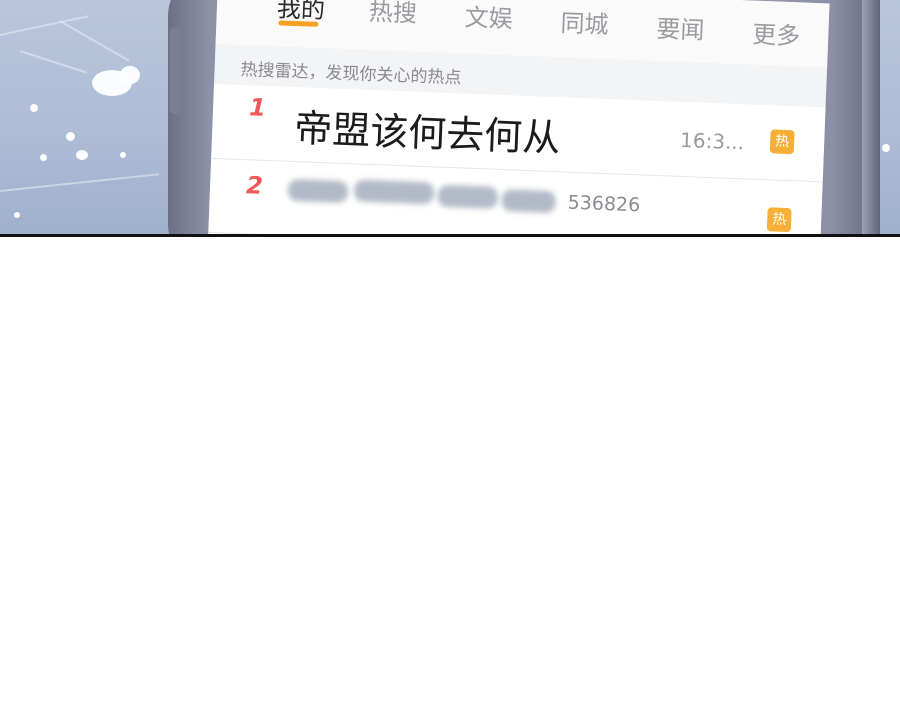  I want to click on hot-topic-meta: 536826, so click(604, 204).